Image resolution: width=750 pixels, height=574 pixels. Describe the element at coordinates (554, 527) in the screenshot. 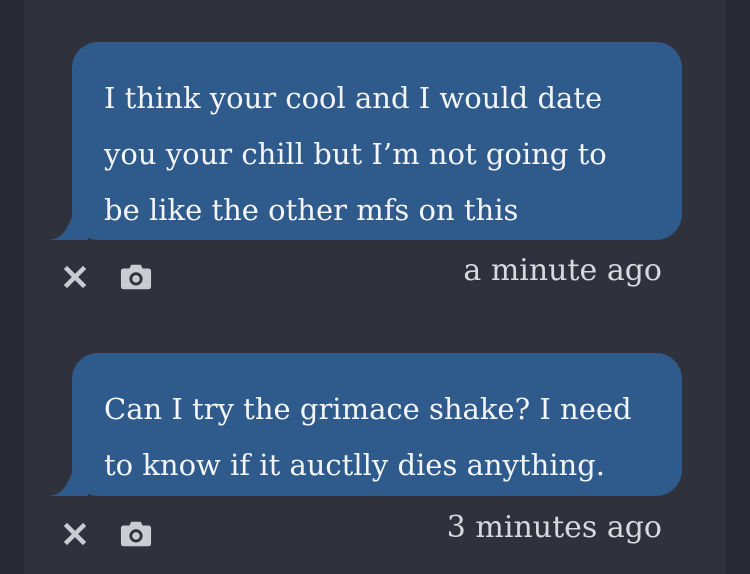

I see `message-timestamp: 3 minutes ago` at that location.